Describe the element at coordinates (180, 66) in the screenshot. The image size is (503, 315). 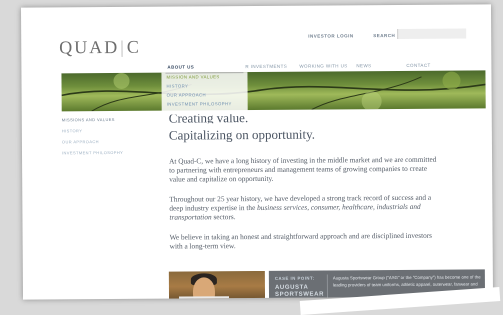
I see `nav-about-us: ABOUT US` at that location.